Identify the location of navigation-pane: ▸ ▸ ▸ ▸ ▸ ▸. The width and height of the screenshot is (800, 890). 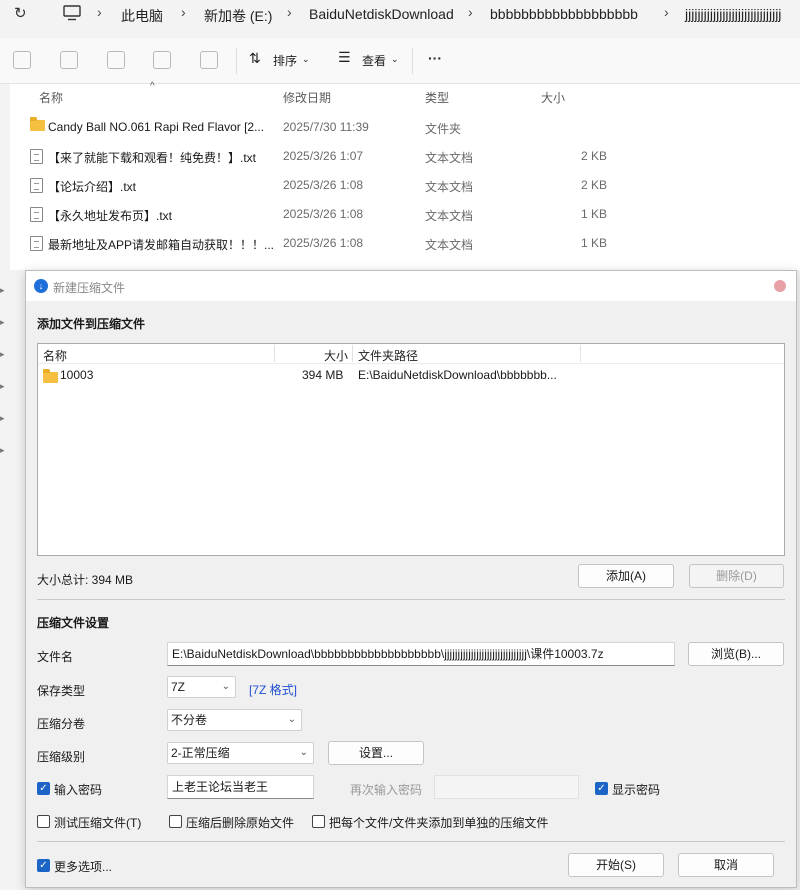
(5, 487).